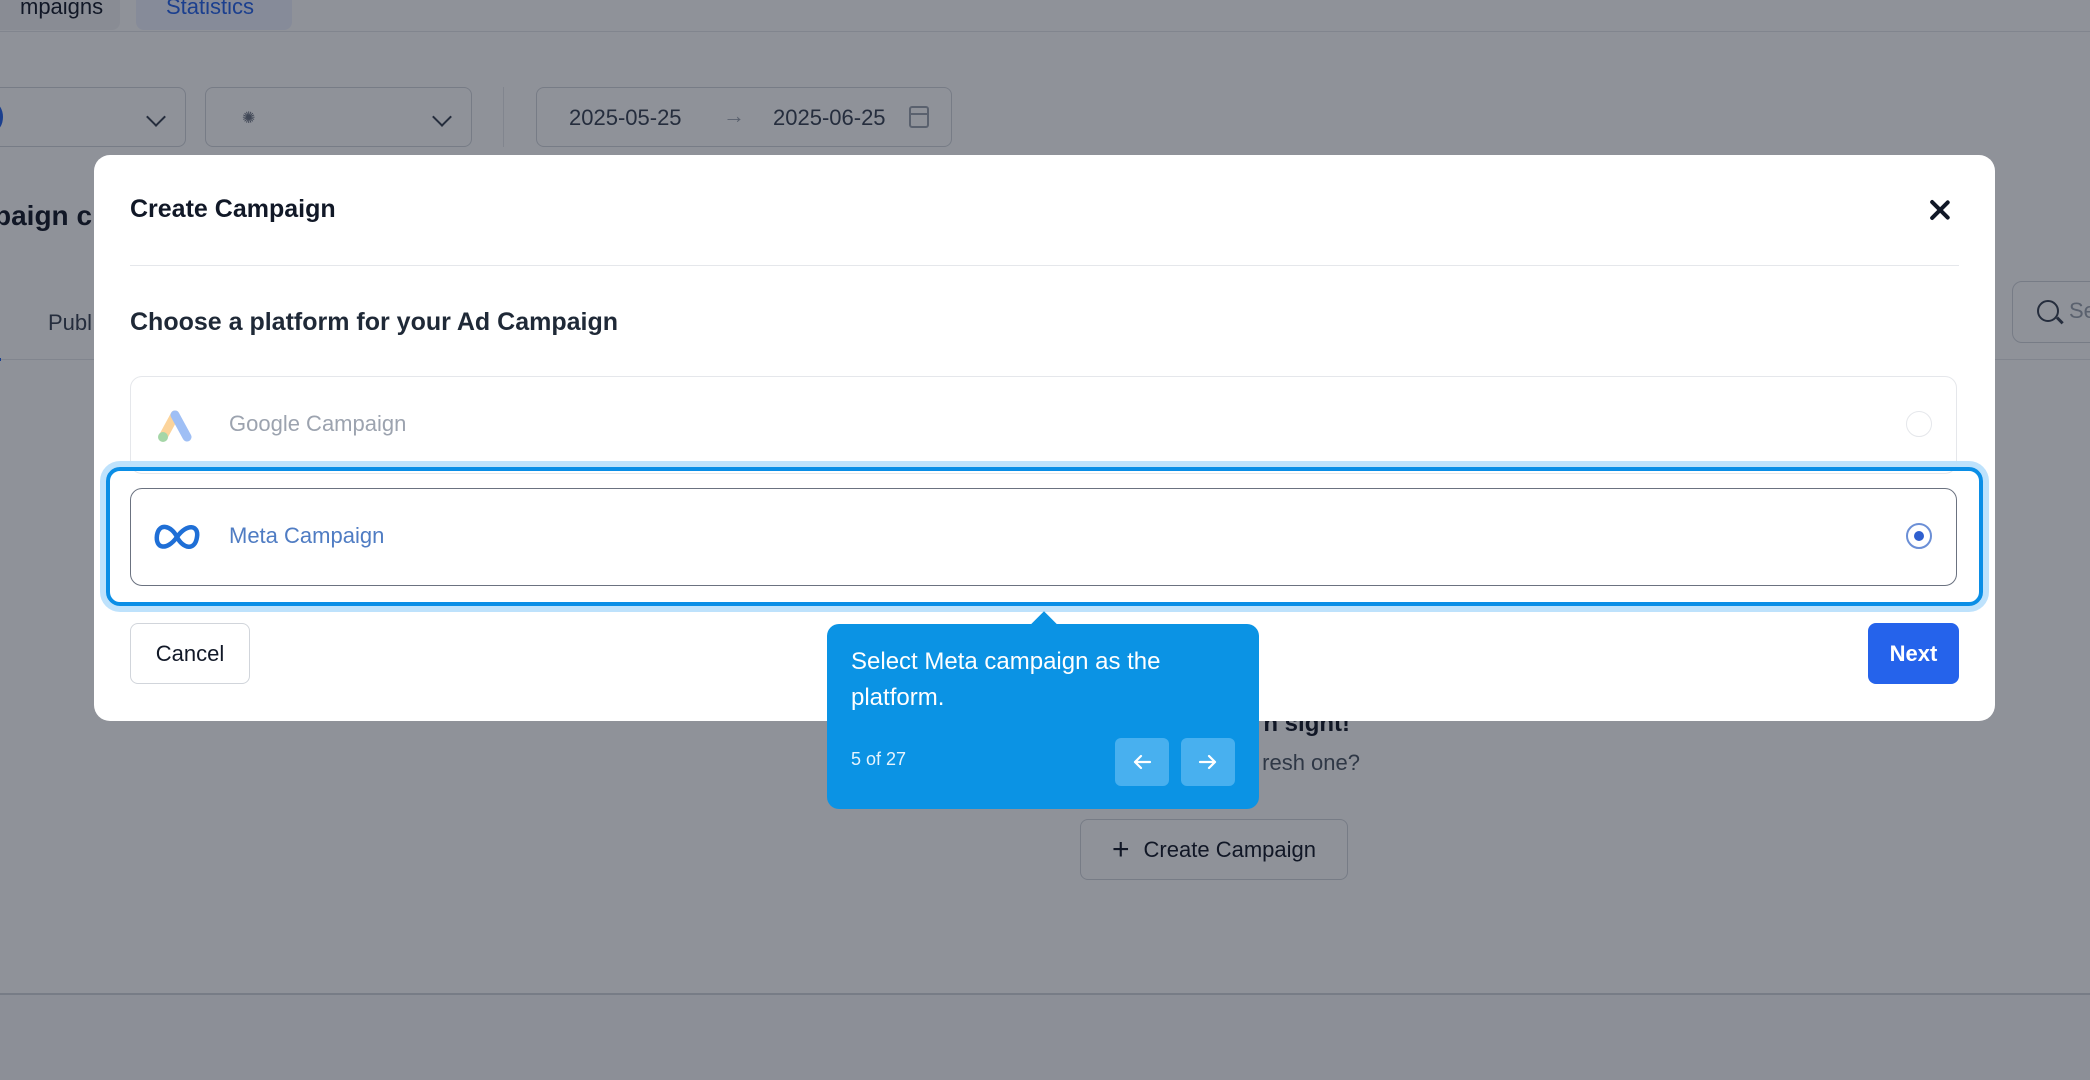 This screenshot has height=1080, width=2090. What do you see at coordinates (374, 322) in the screenshot?
I see `modal-subtitle: Choose a platform for your Ad Campaign` at bounding box center [374, 322].